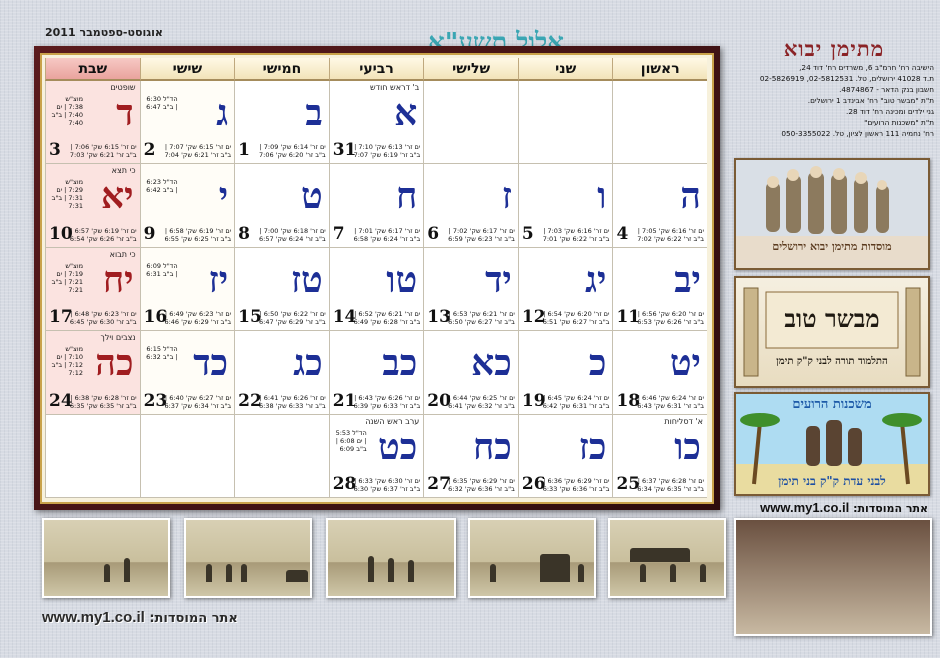 This screenshot has height=658, width=940. I want to click on gregorian-date: 10, so click(61, 233).